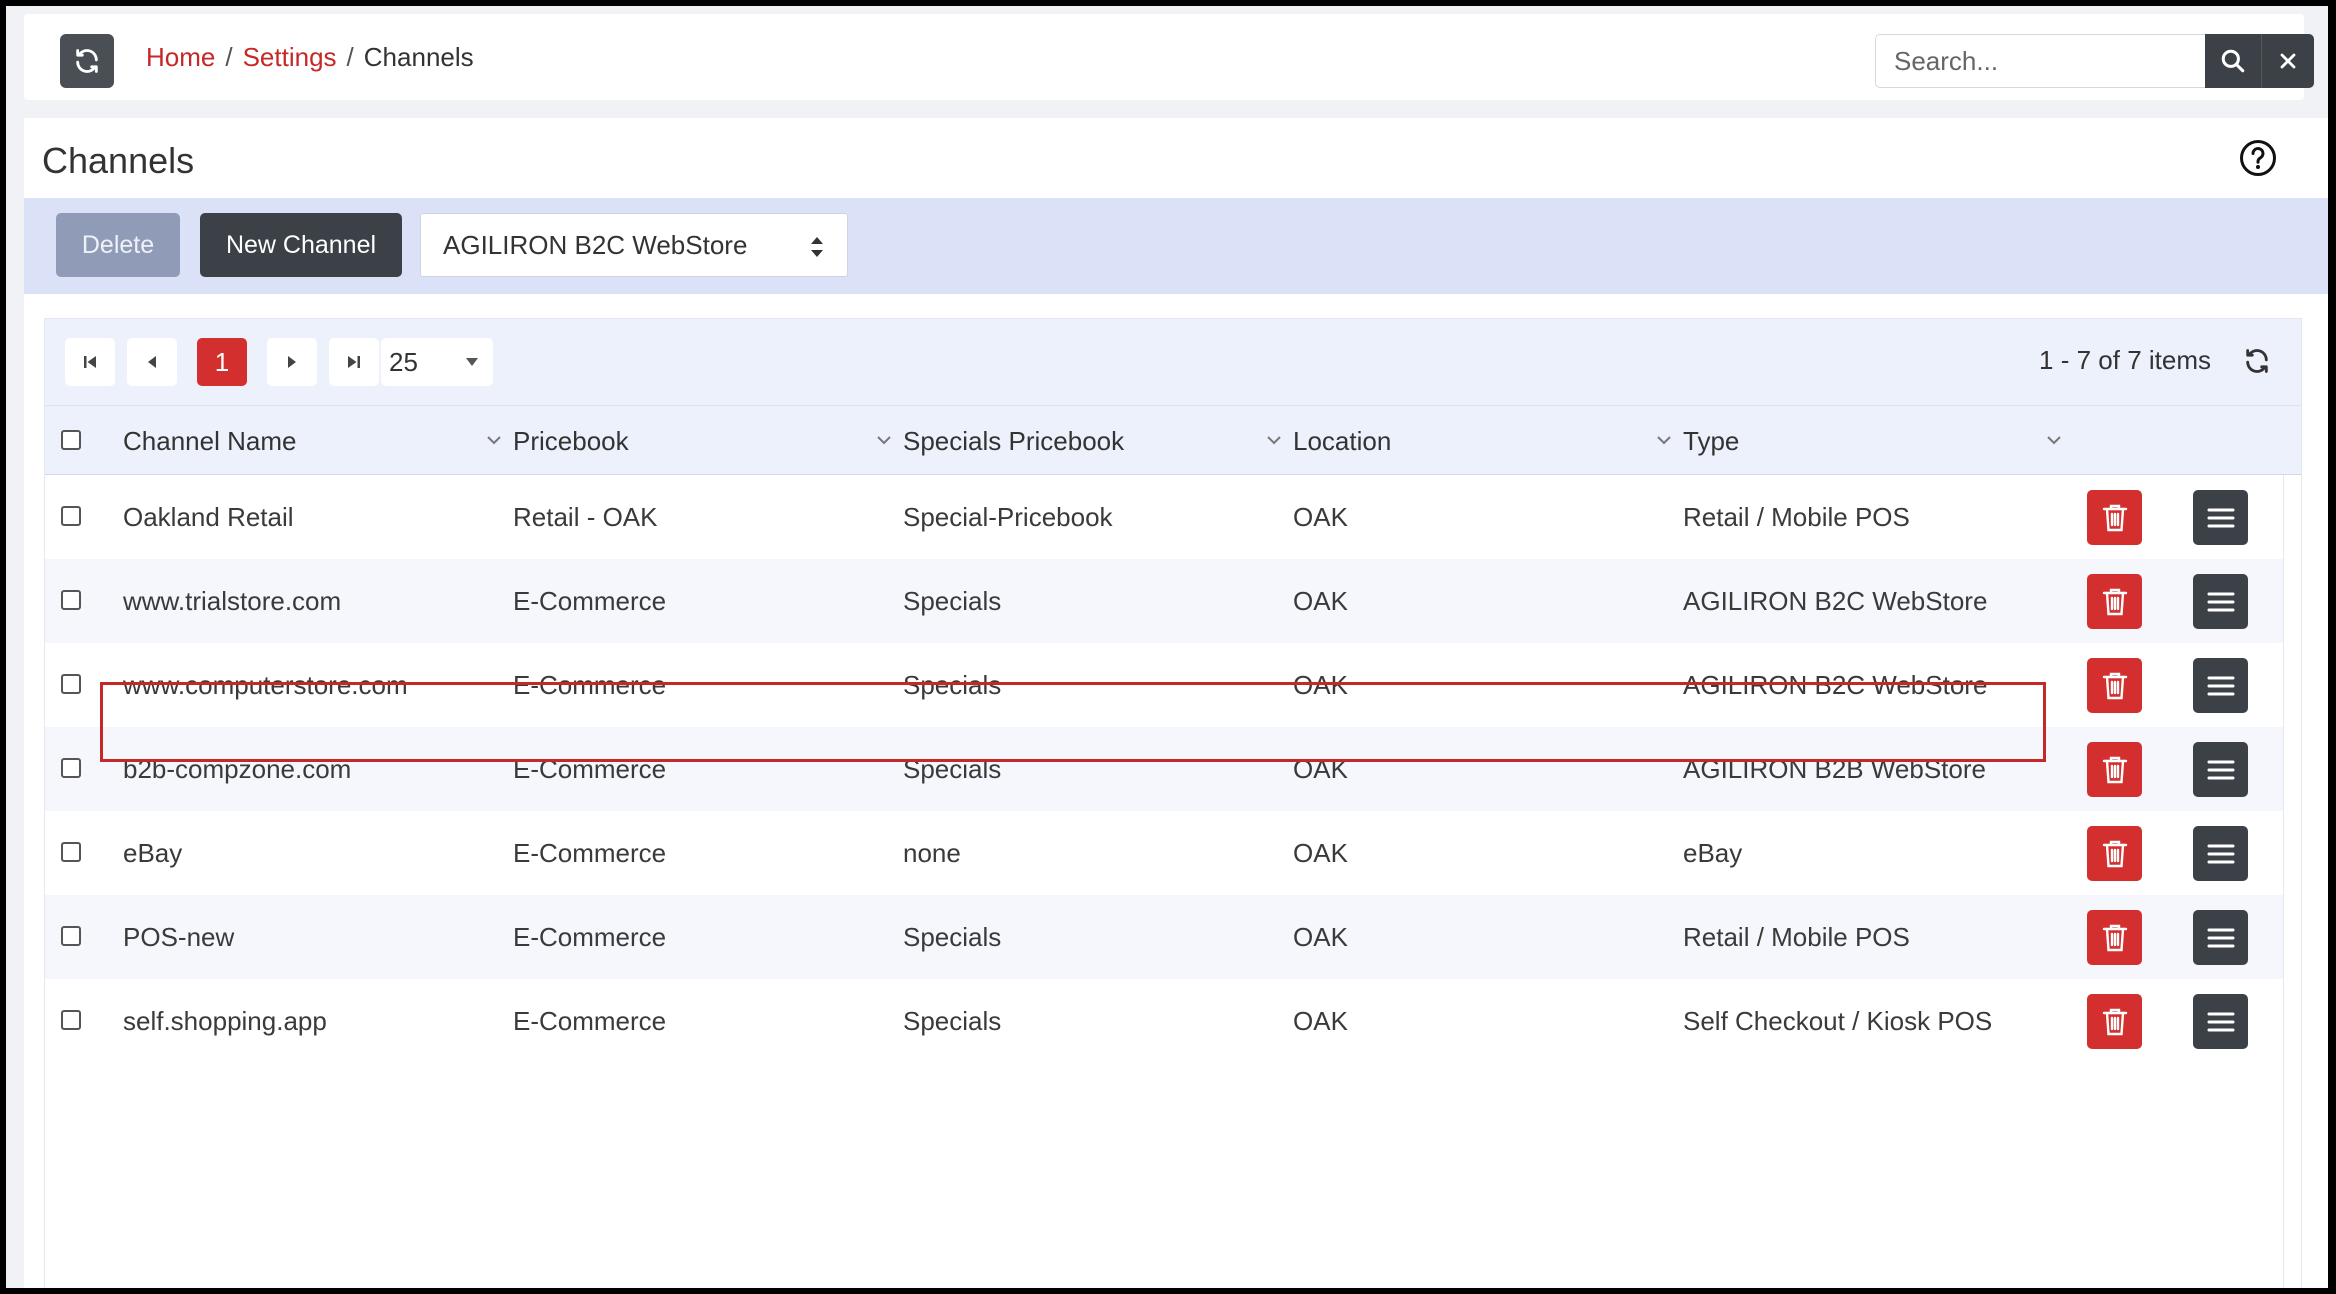  I want to click on next-page-icon, so click(292, 362).